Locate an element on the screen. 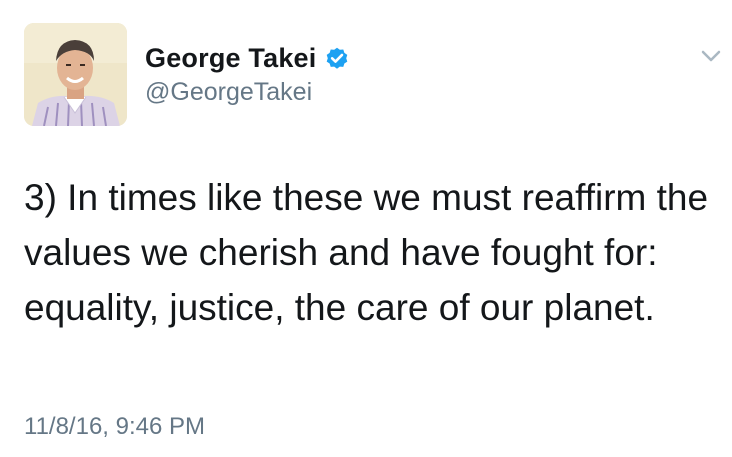 The width and height of the screenshot is (732, 457). tweet-timestamp: 11/8/16, 9:46 PM is located at coordinates (114, 427).